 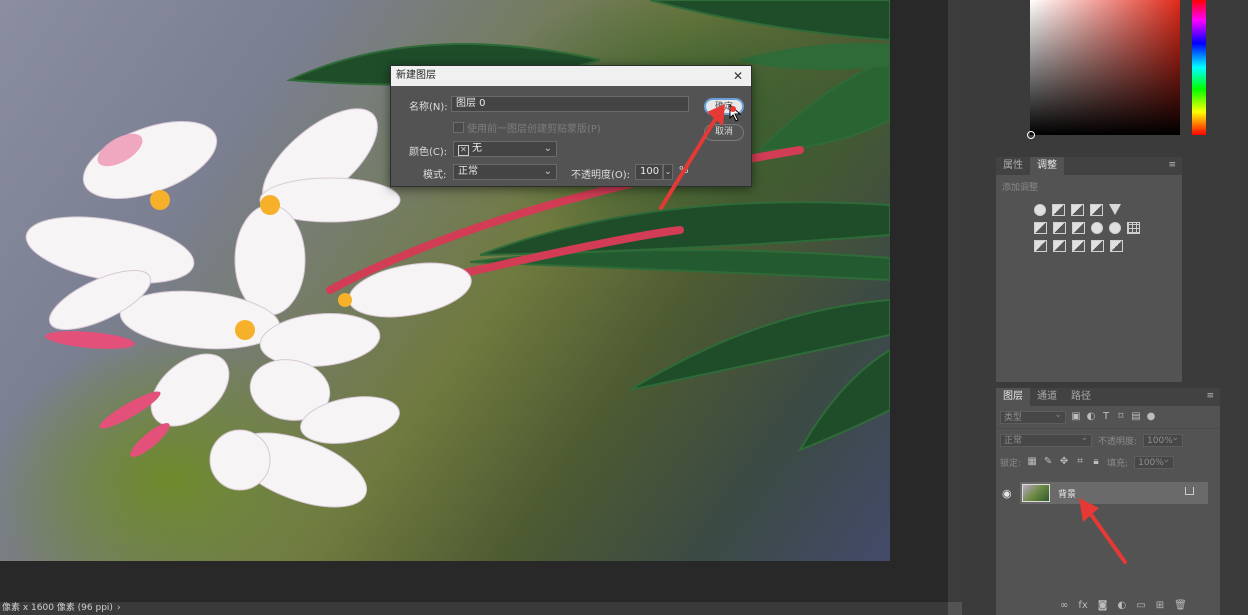 What do you see at coordinates (1058, 210) in the screenshot?
I see `levels-icon` at bounding box center [1058, 210].